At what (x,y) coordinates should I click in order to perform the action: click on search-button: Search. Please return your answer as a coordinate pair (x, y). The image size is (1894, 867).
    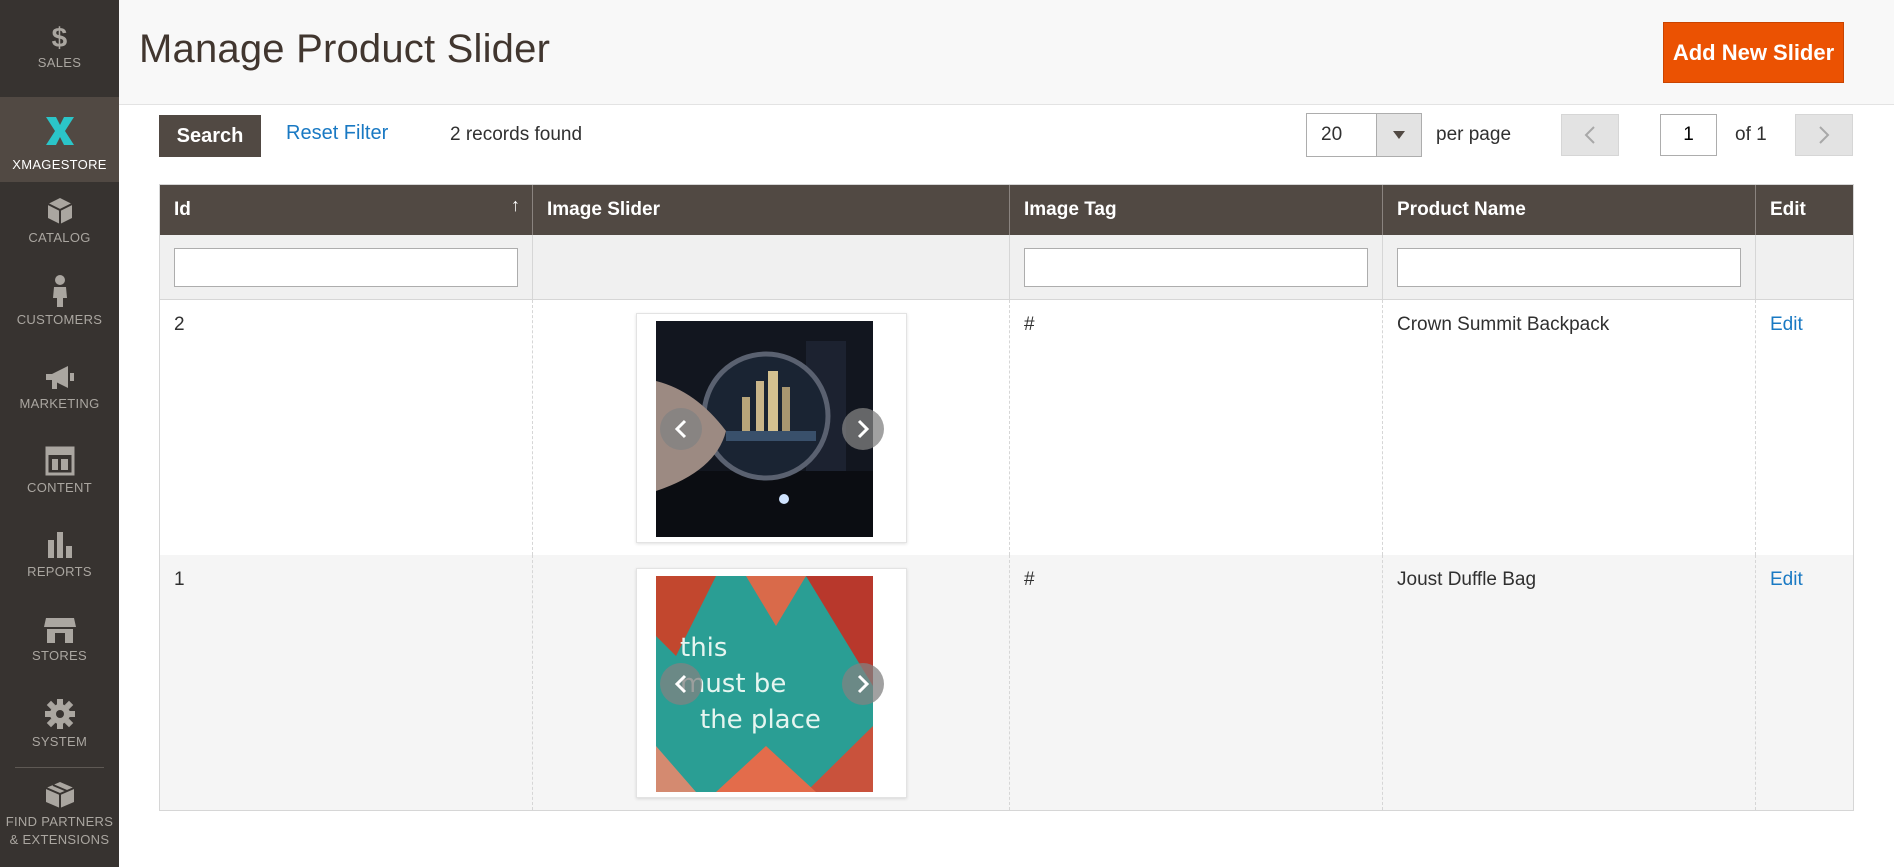
    Looking at the image, I should click on (210, 136).